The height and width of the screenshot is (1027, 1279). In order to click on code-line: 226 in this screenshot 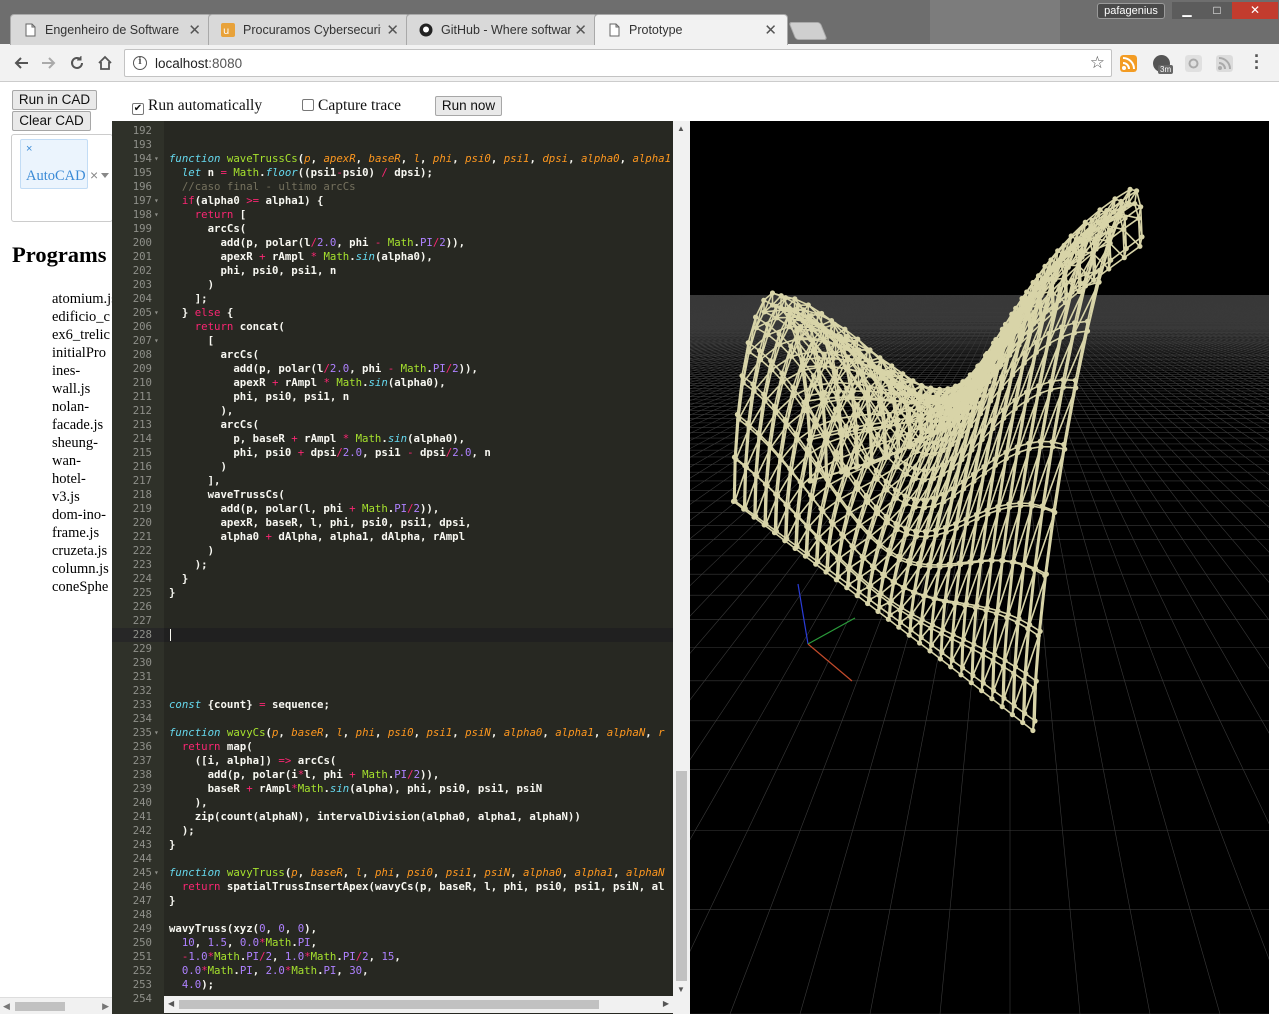, I will do `click(393, 607)`.